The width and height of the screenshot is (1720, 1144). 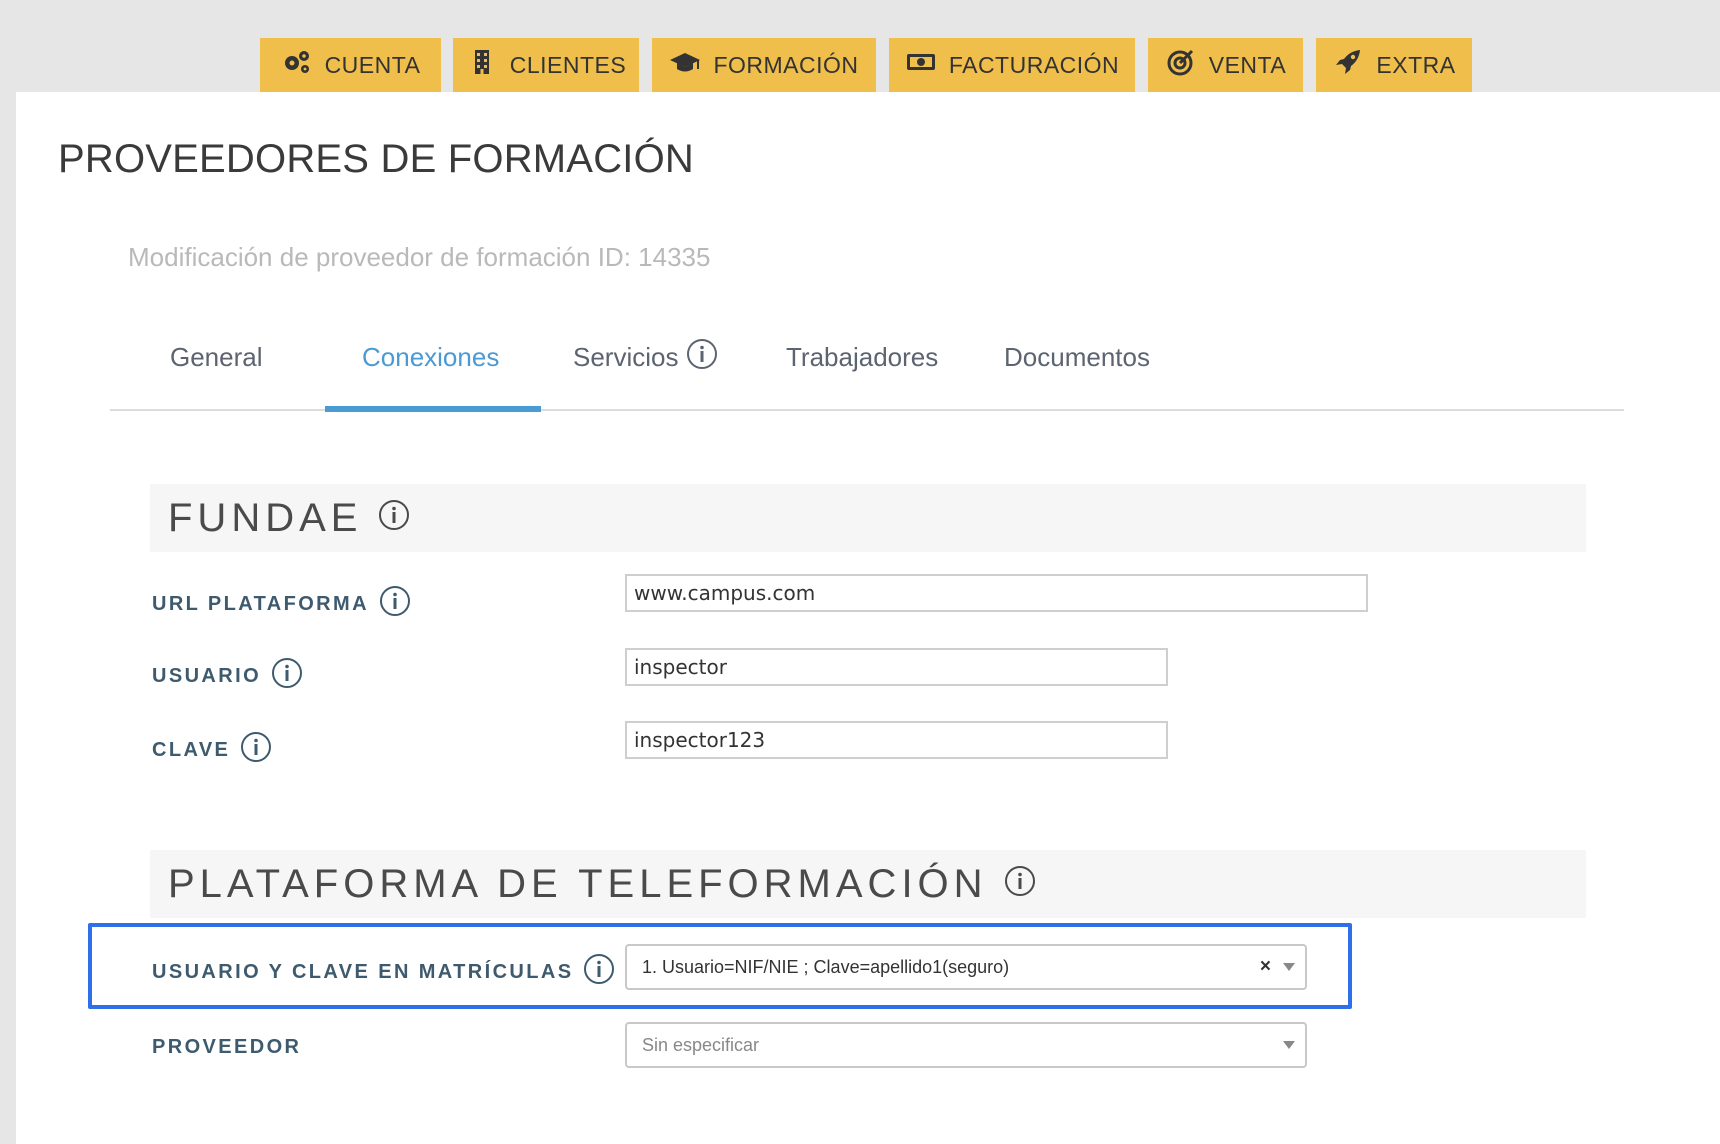 I want to click on field-label-text: URL PLATAFORMA, so click(x=260, y=603).